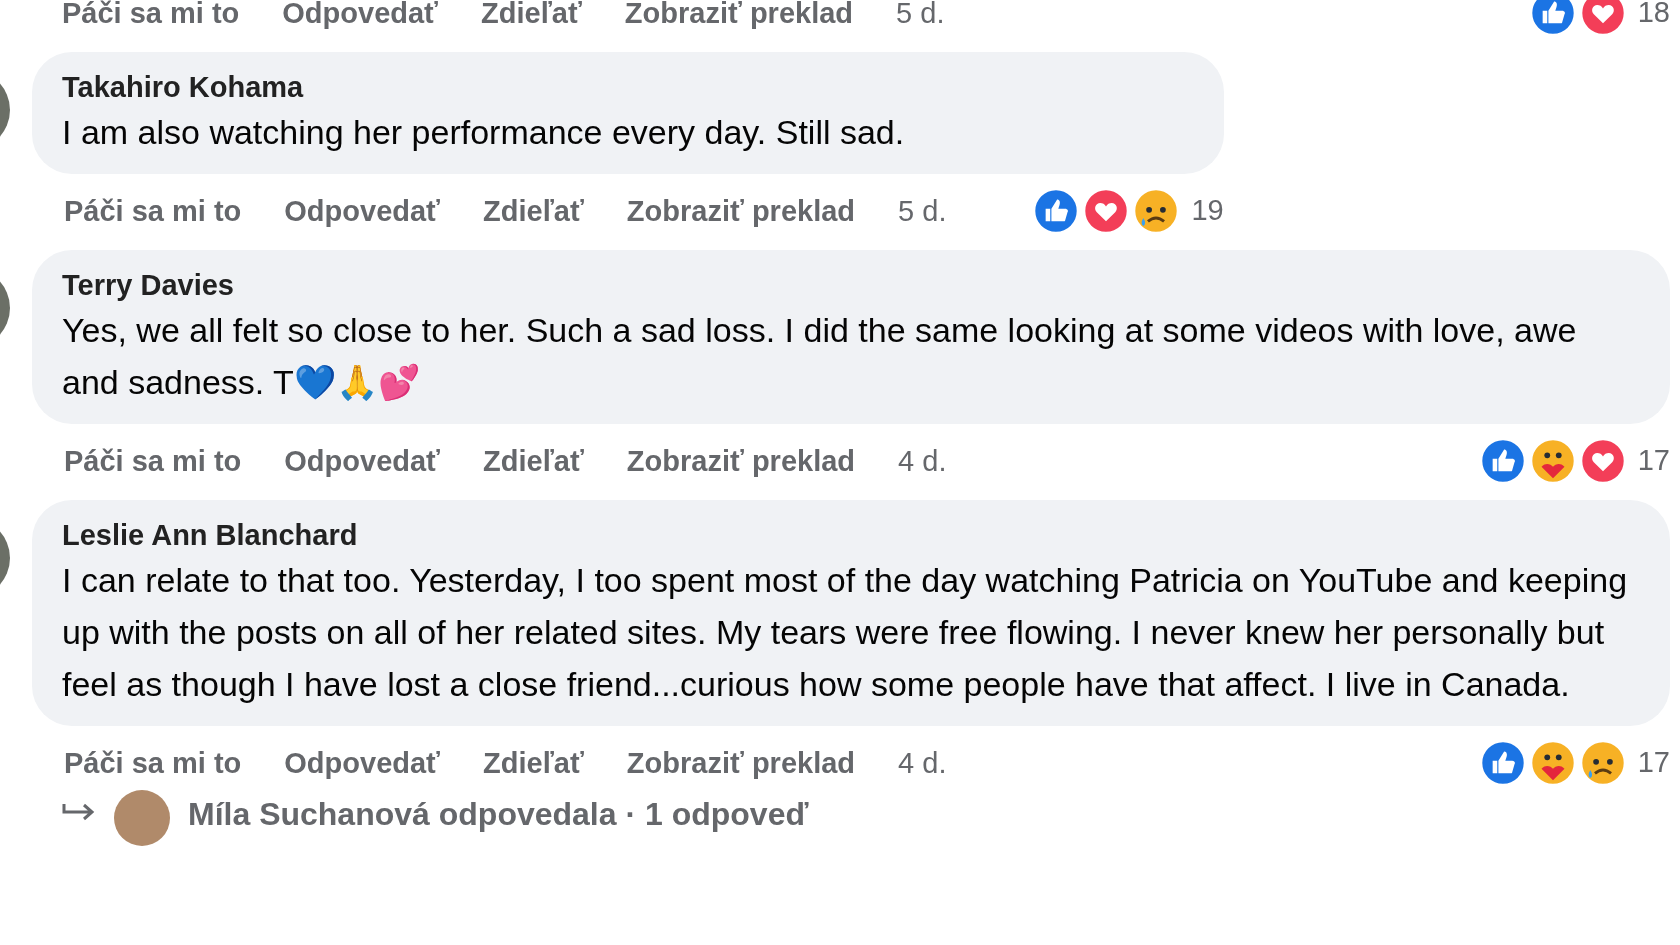  Describe the element at coordinates (628, 87) in the screenshot. I see `author-name: Takahiro Kohama` at that location.